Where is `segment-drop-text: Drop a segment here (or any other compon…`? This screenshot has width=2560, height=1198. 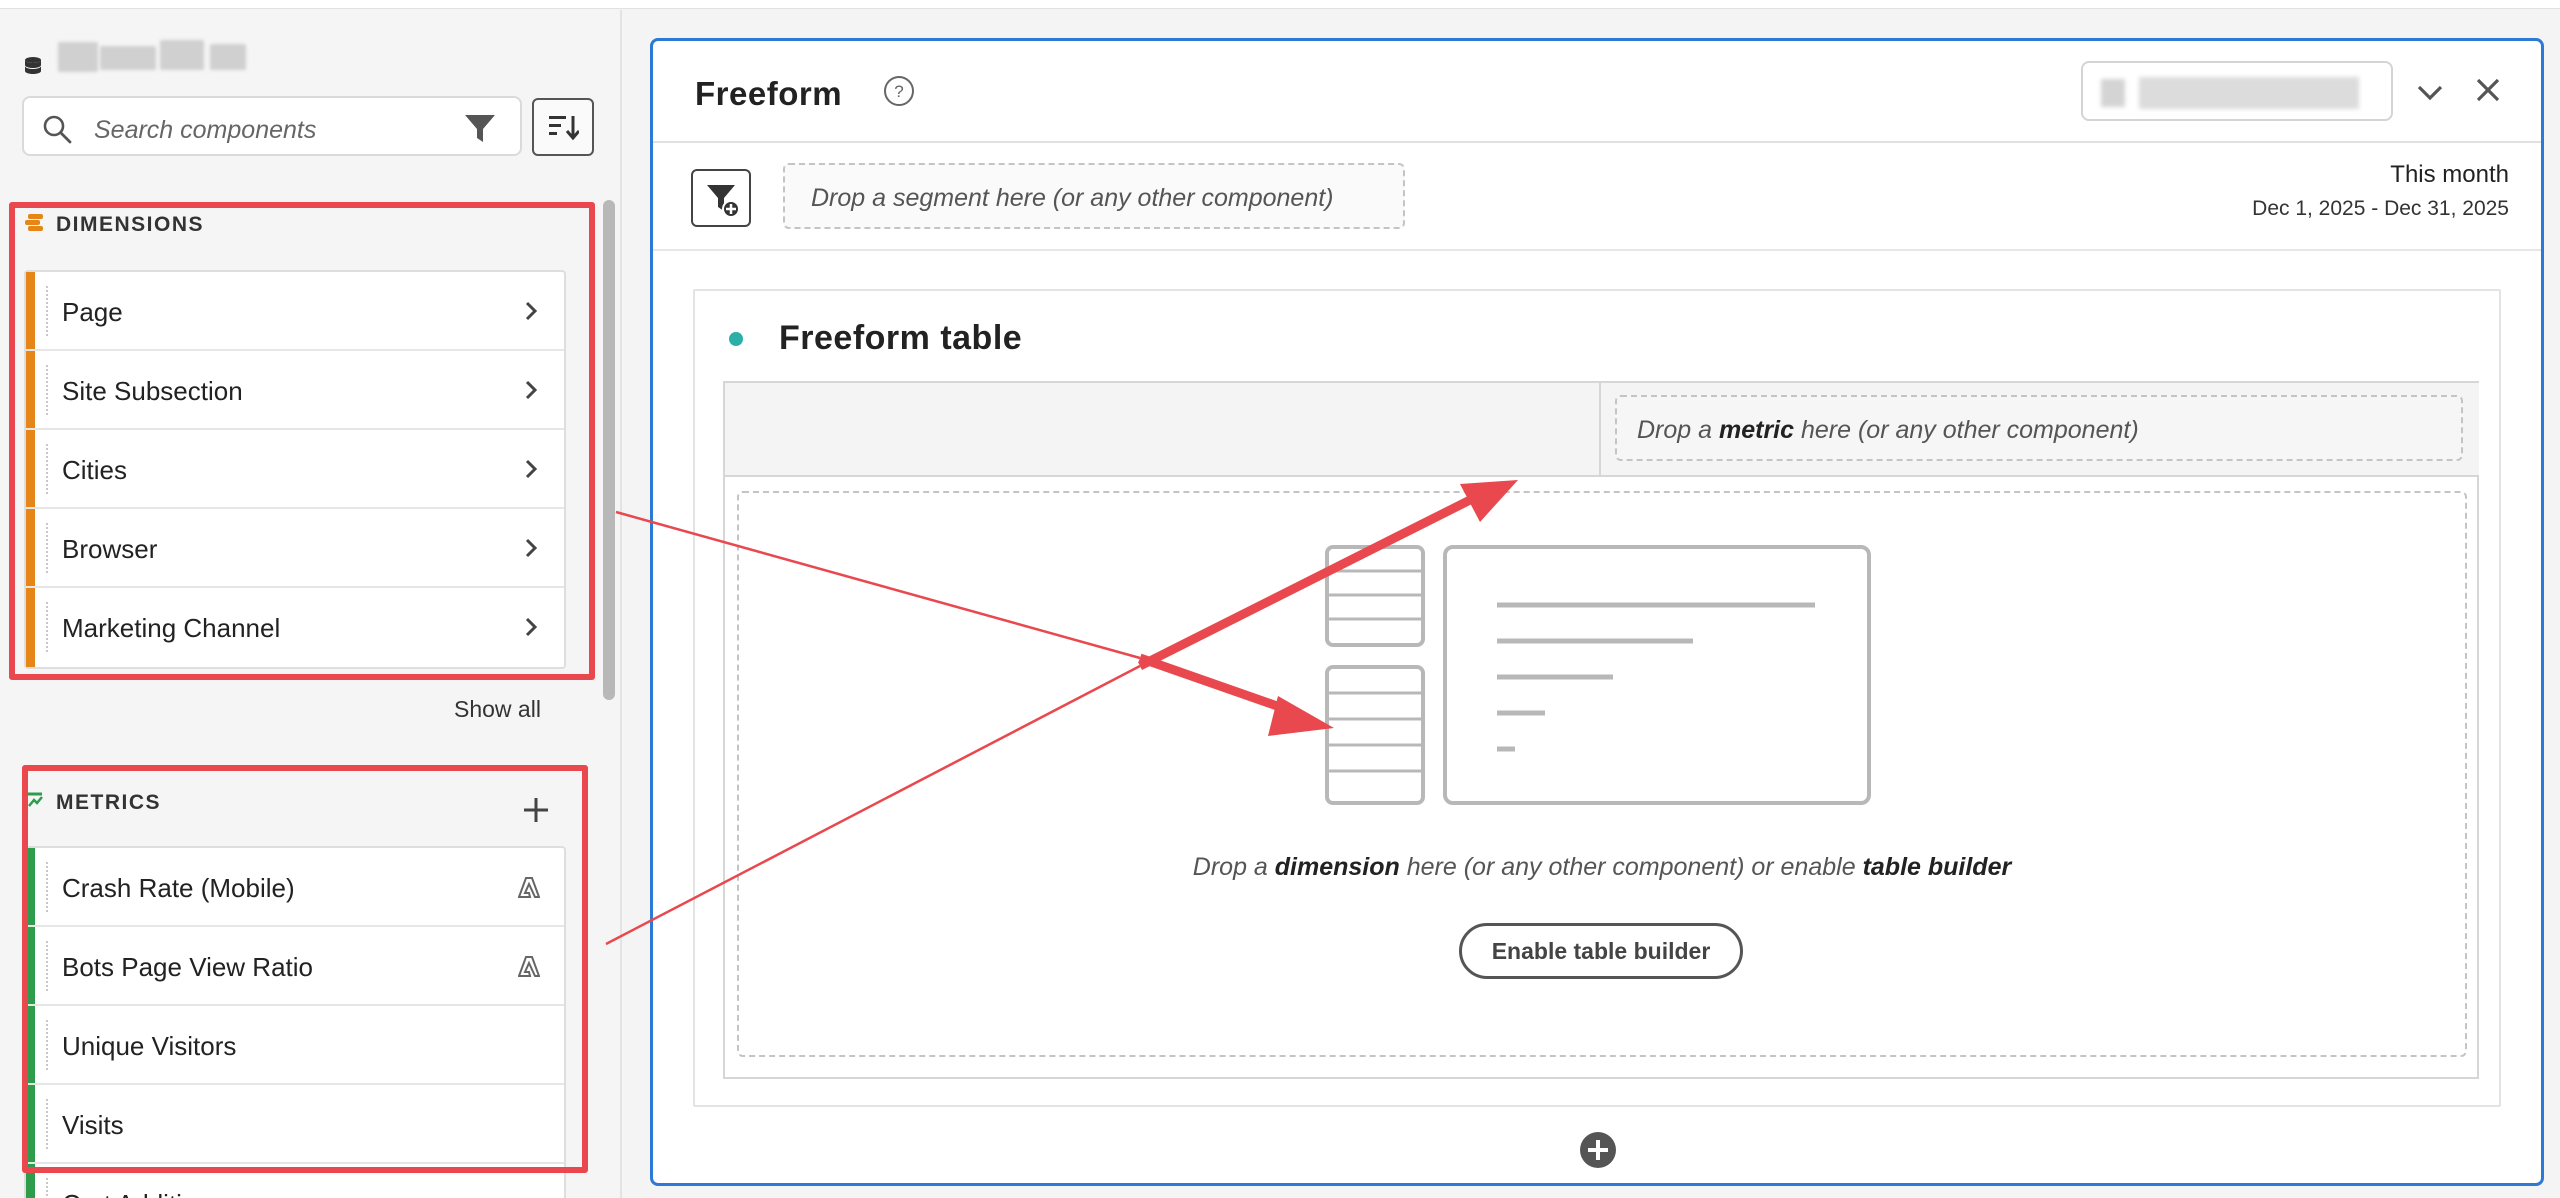 segment-drop-text: Drop a segment here (or any other compon… is located at coordinates (1072, 198).